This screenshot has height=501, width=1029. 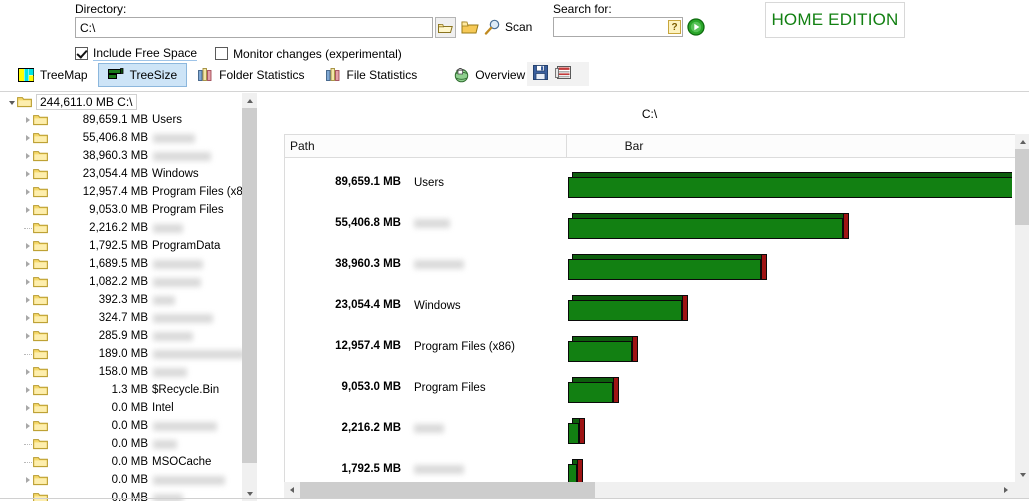 I want to click on chart-scroll-left-button, so click(x=292, y=490).